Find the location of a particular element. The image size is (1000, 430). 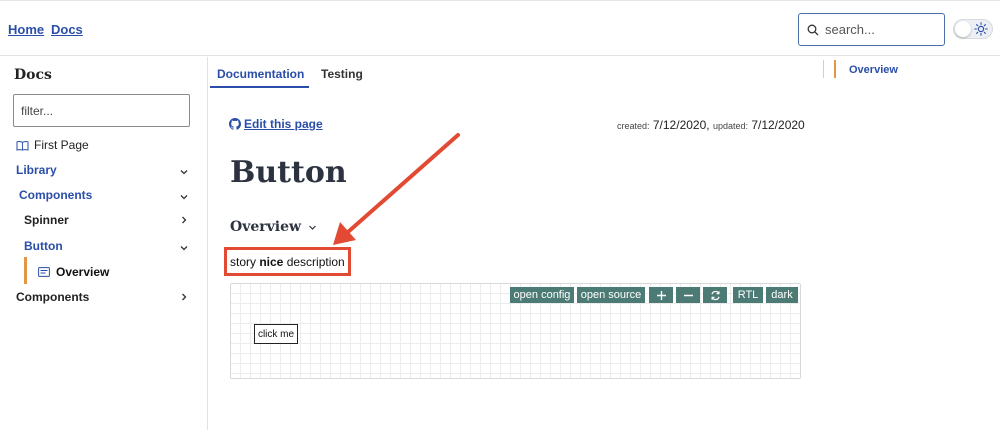

search-input is located at coordinates (880, 29).